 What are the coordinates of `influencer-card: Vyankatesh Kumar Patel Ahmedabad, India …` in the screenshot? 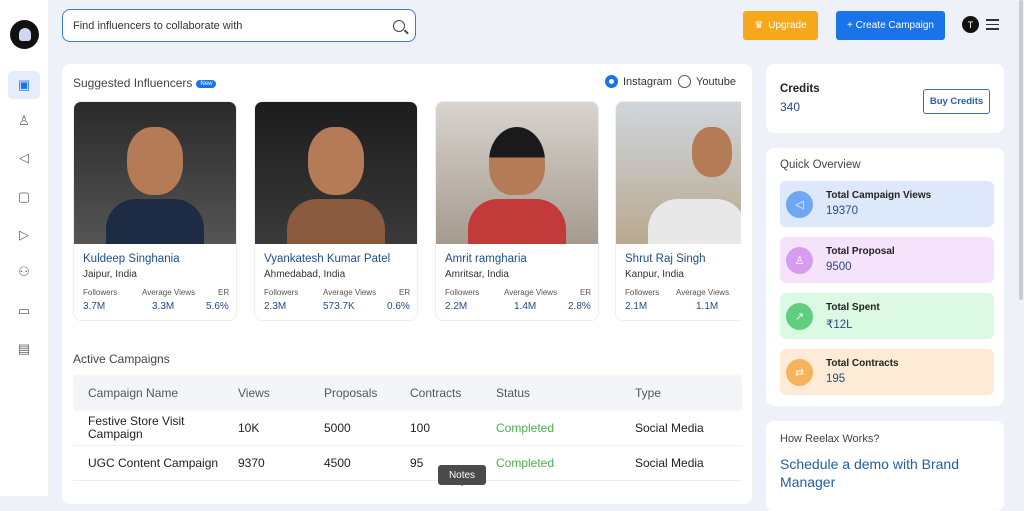 It's located at (336, 211).